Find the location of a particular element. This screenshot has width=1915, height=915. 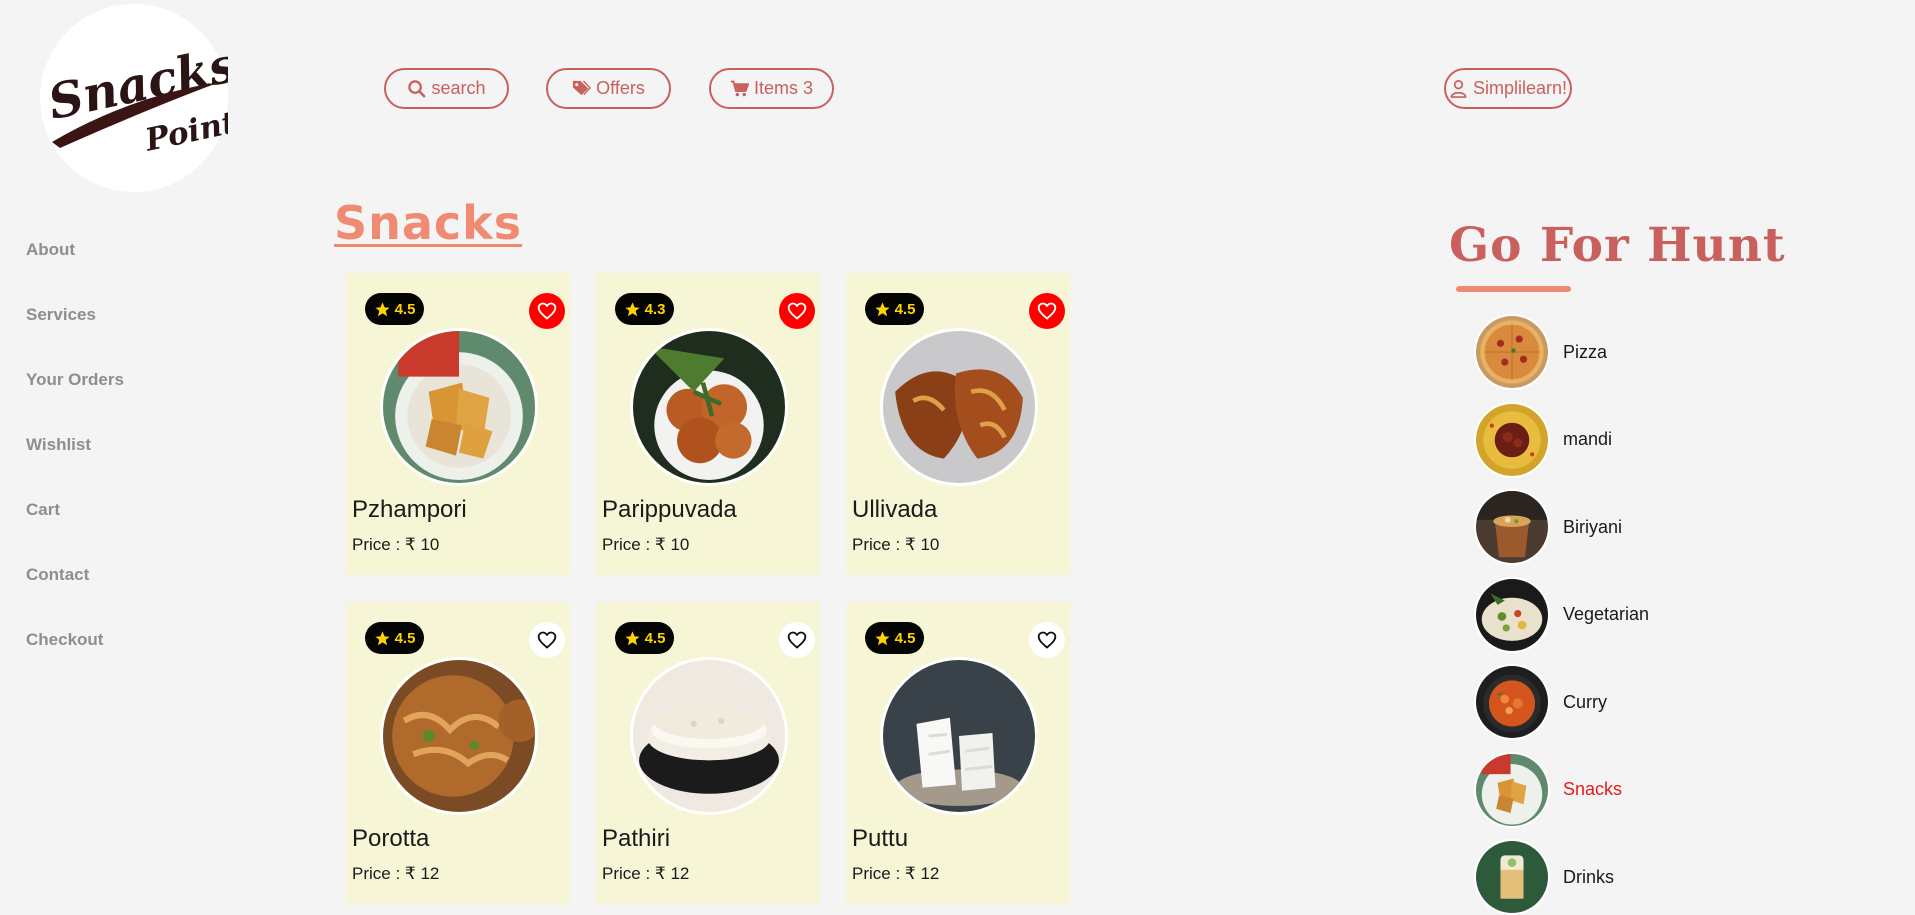

product-name: Porotta is located at coordinates (390, 839).